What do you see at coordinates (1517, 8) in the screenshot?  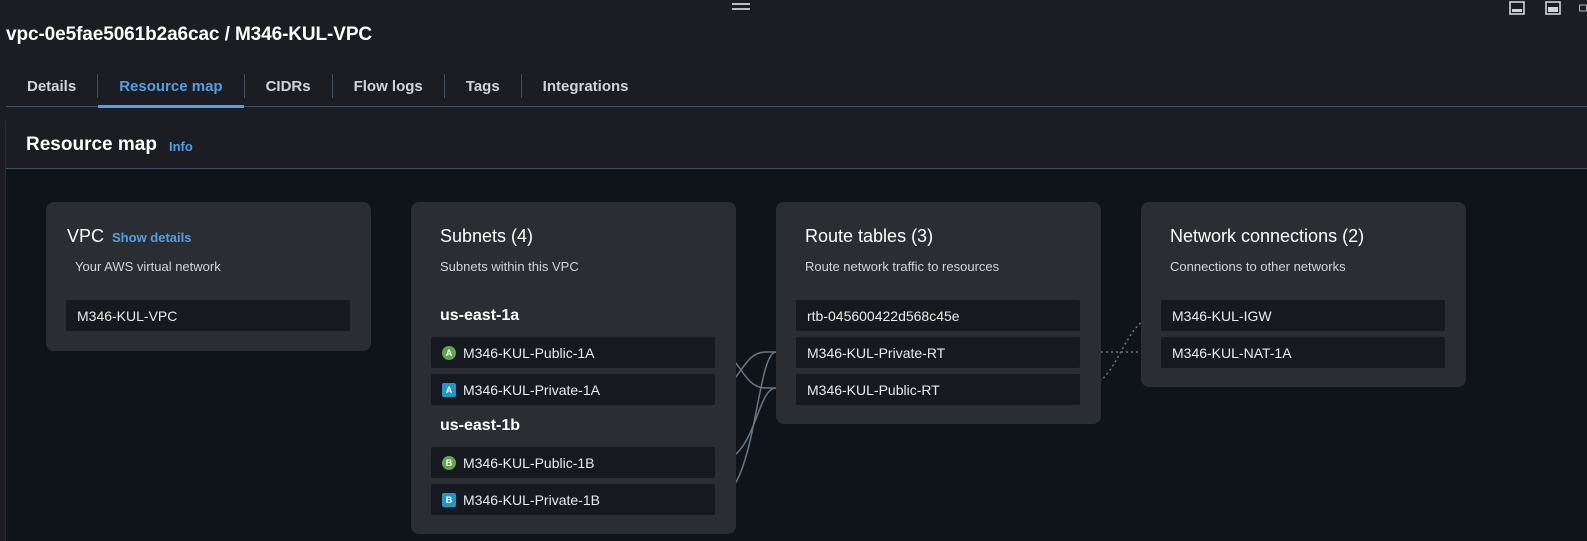 I see `panel-split-bottom-icon` at bounding box center [1517, 8].